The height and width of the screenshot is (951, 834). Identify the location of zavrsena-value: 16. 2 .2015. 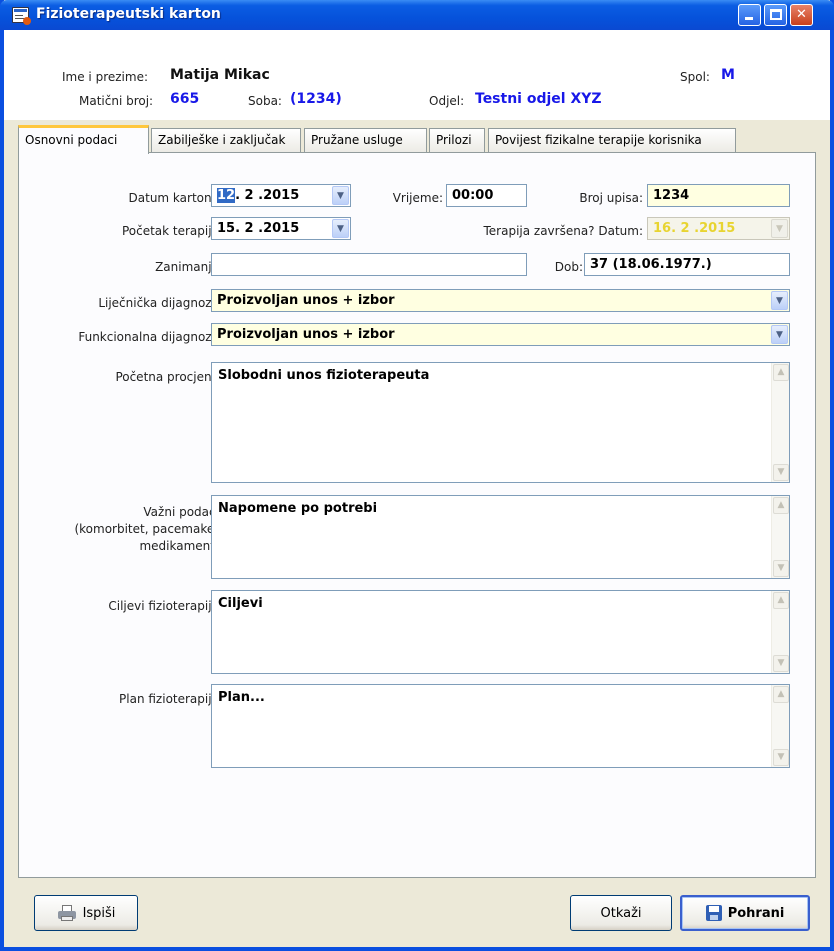
(694, 228).